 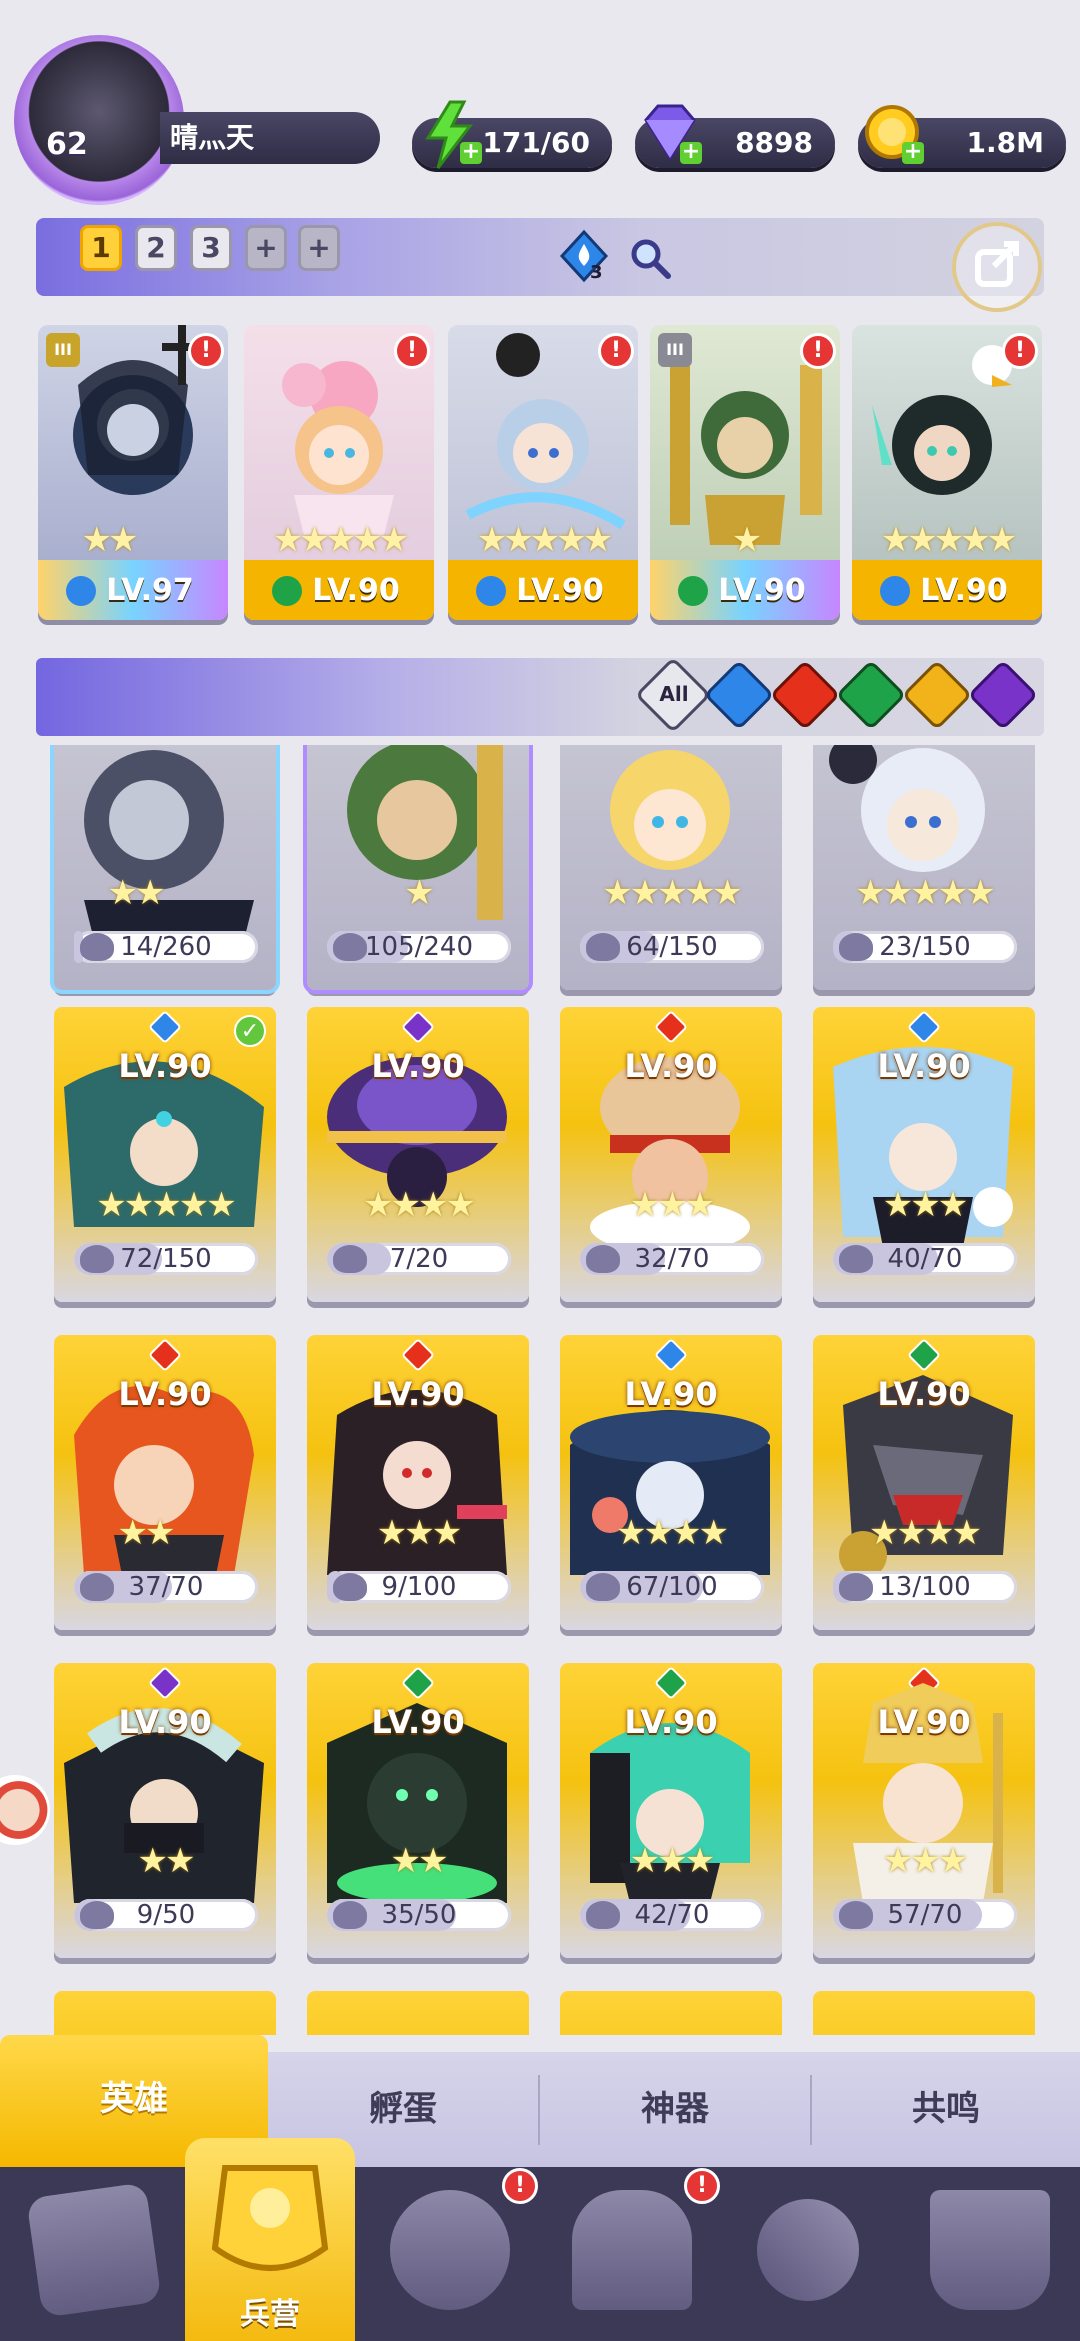 What do you see at coordinates (774, 142) in the screenshot?
I see `gem-value: 8898` at bounding box center [774, 142].